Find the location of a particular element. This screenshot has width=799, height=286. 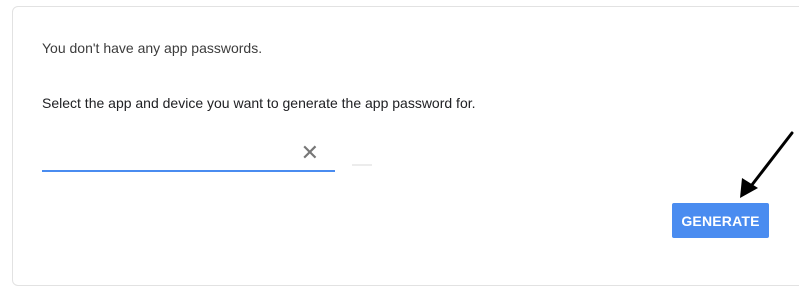

arrow-icon is located at coordinates (767, 164).